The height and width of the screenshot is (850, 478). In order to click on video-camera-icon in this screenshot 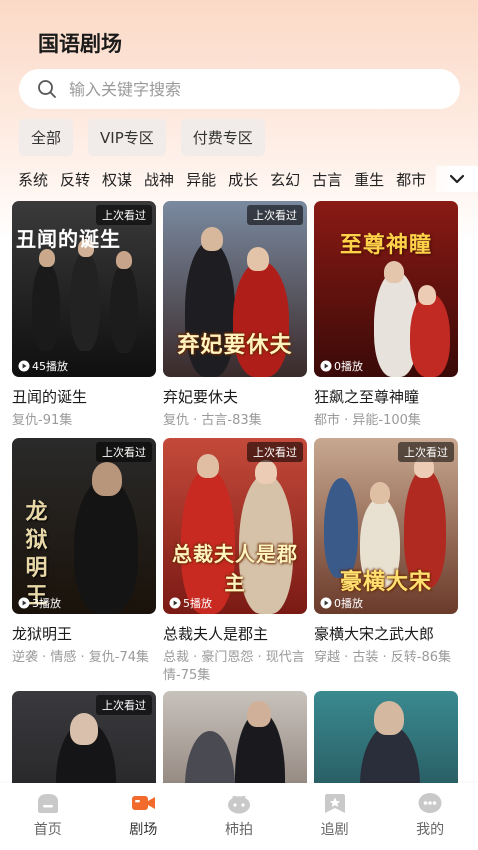, I will do `click(144, 803)`.